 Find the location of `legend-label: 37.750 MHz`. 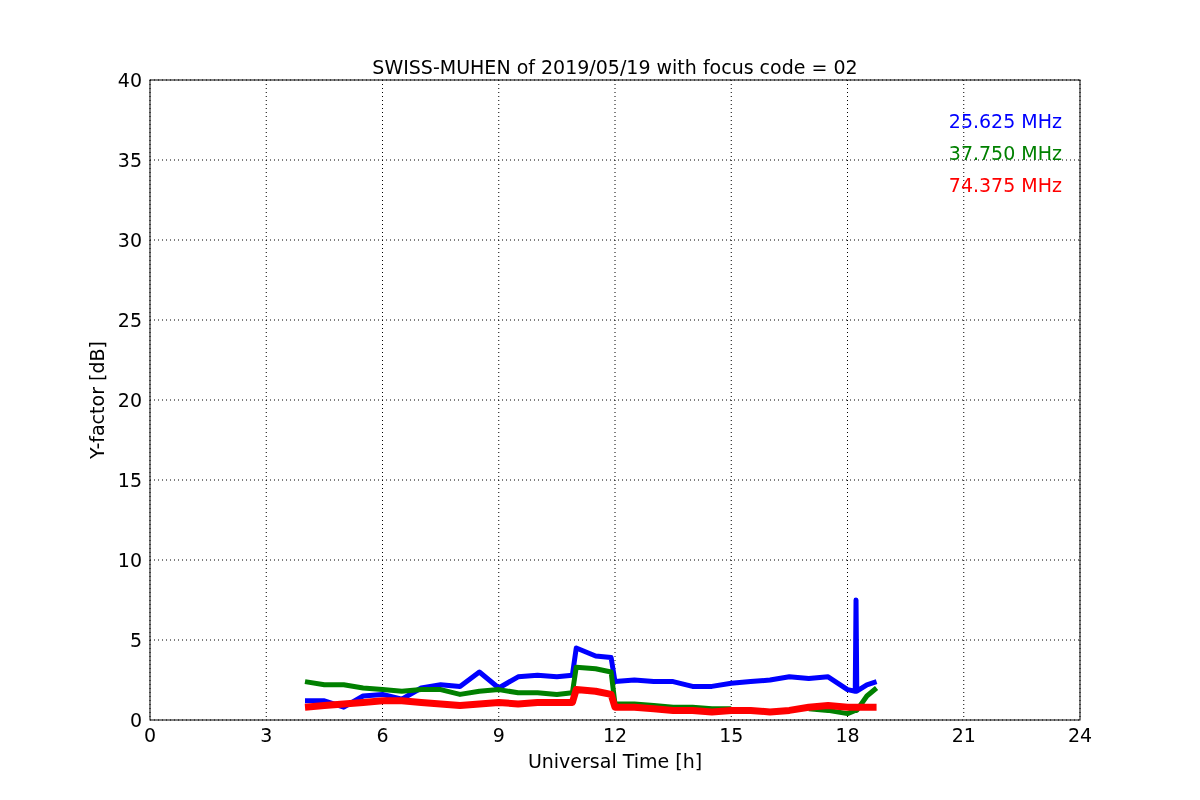

legend-label: 37.750 MHz is located at coordinates (1005, 153).